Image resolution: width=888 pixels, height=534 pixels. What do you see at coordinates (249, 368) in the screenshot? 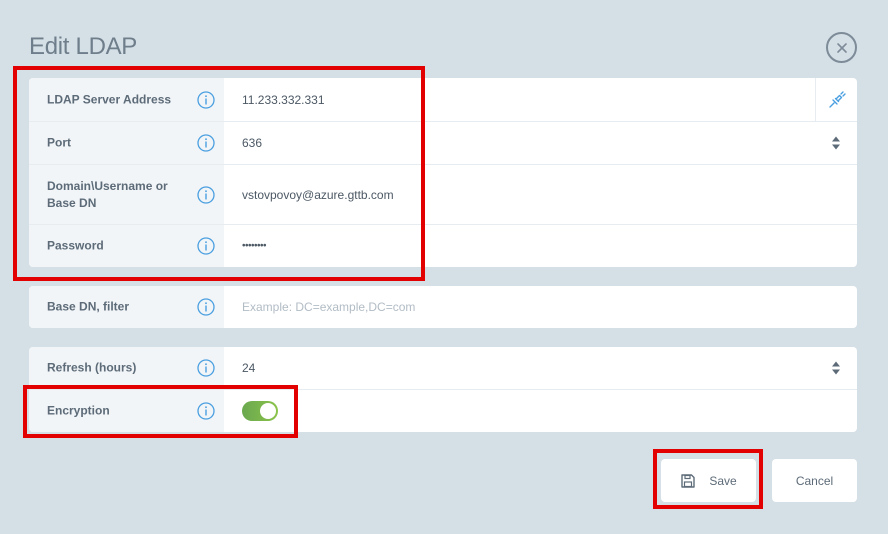
I see `refresh-value: 24` at bounding box center [249, 368].